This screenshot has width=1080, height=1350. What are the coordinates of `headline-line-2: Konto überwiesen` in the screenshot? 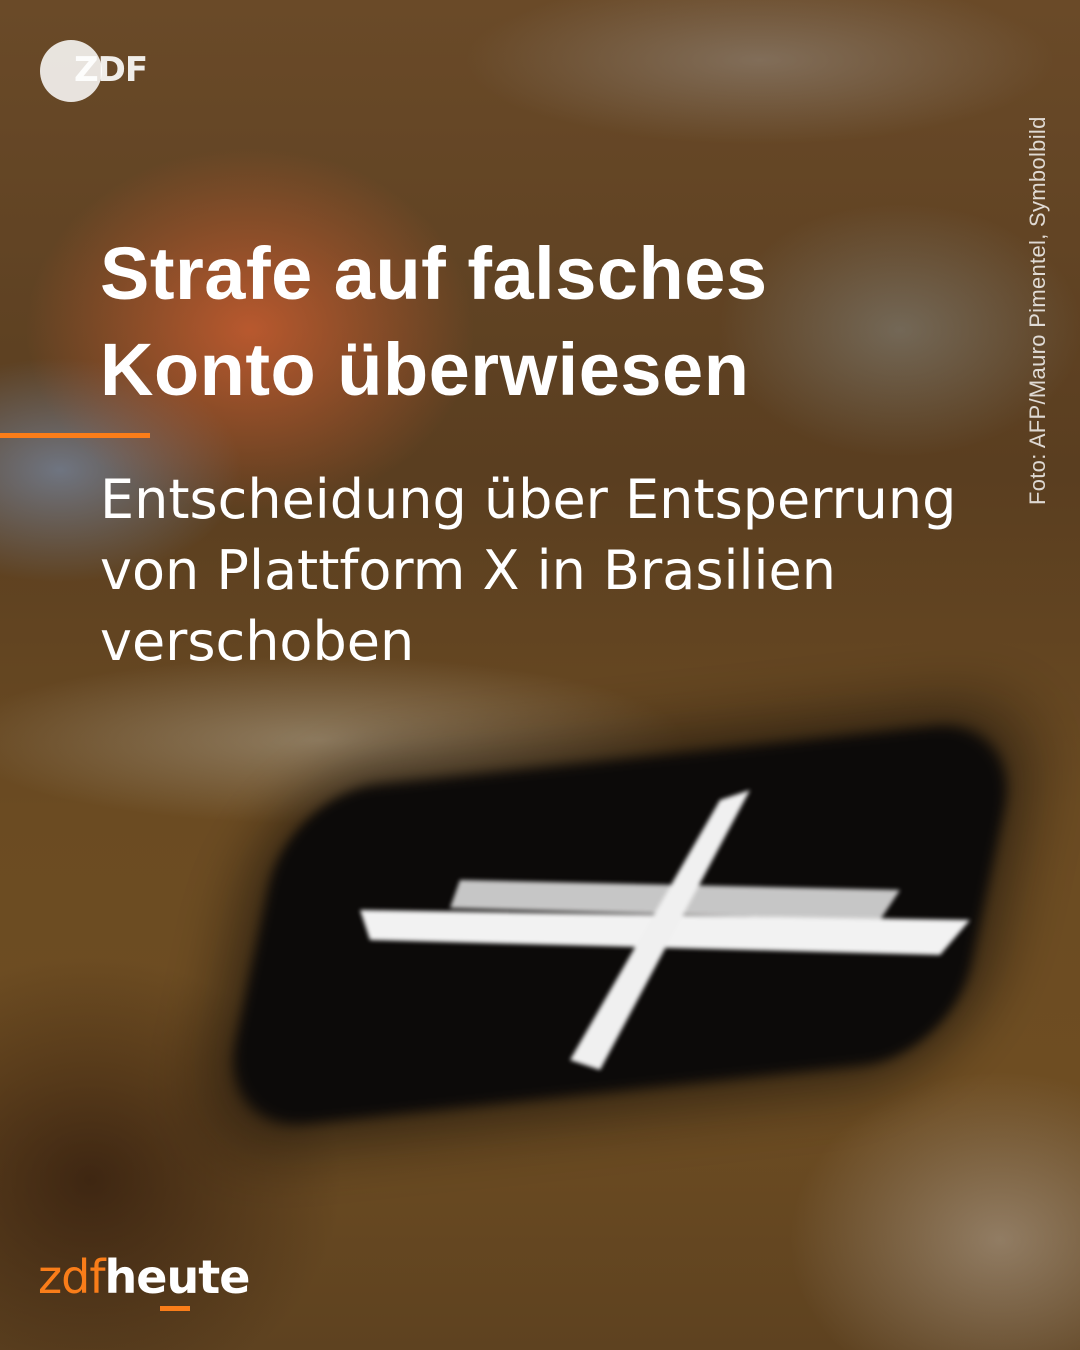 It's located at (425, 369).